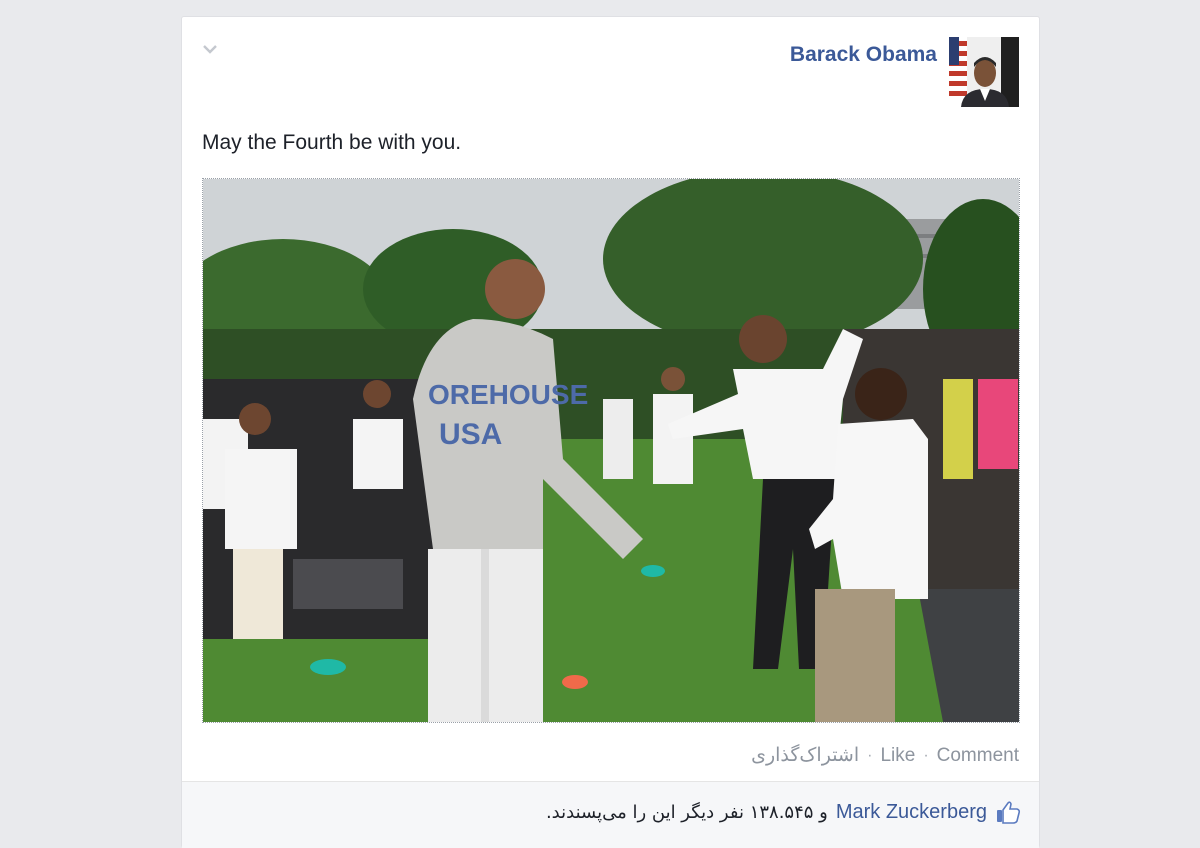 This screenshot has width=1200, height=848. Describe the element at coordinates (978, 756) in the screenshot. I see `comment-link: Comment` at that location.